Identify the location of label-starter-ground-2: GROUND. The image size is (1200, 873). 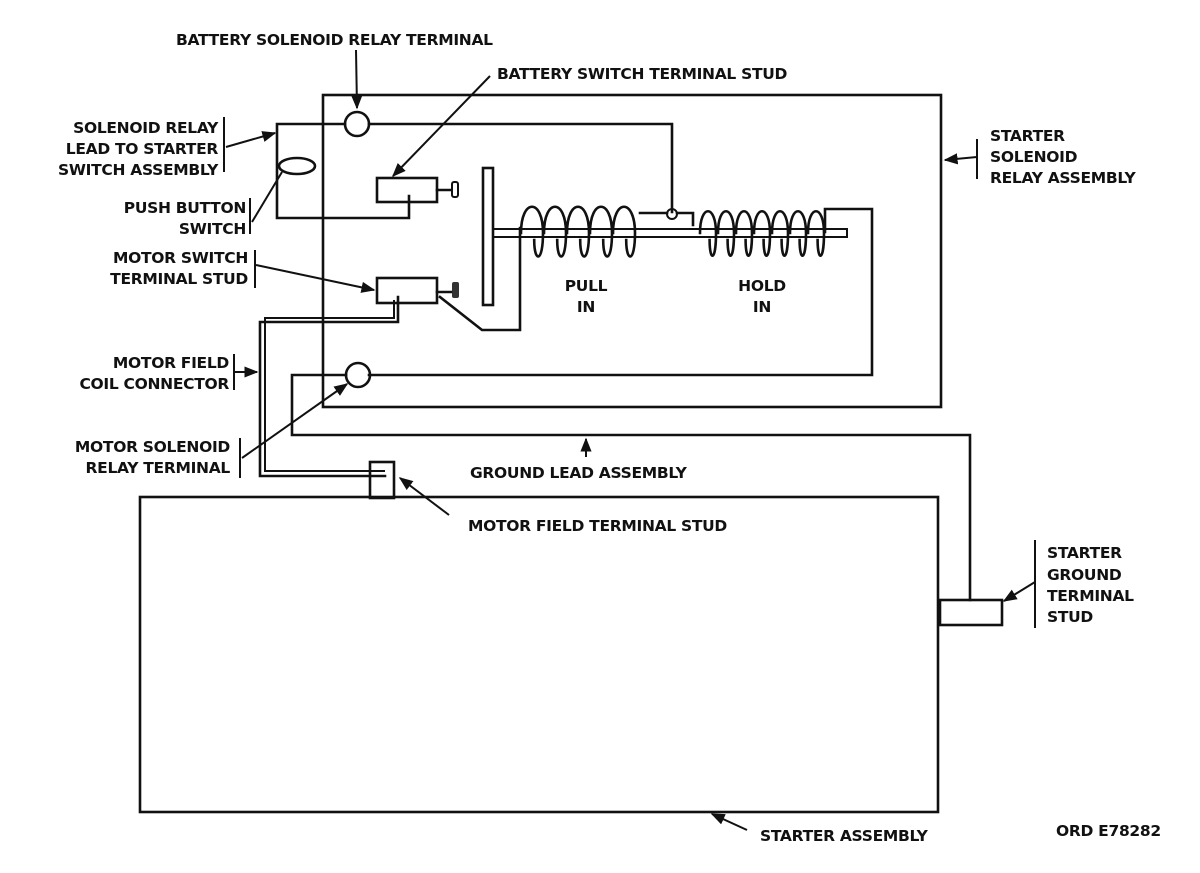
(1084, 575).